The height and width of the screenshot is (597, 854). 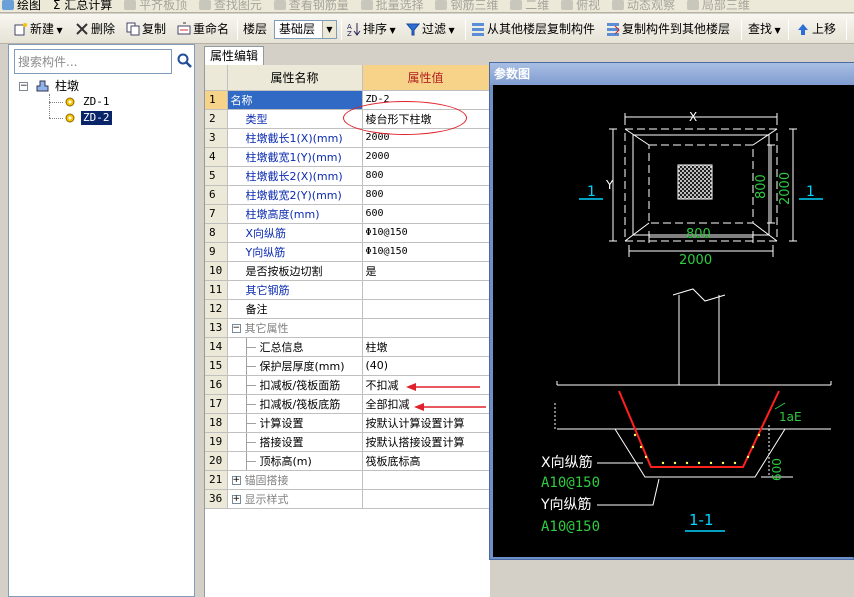 What do you see at coordinates (347, 290) in the screenshot?
I see `table-row: 11 其它钢筋` at bounding box center [347, 290].